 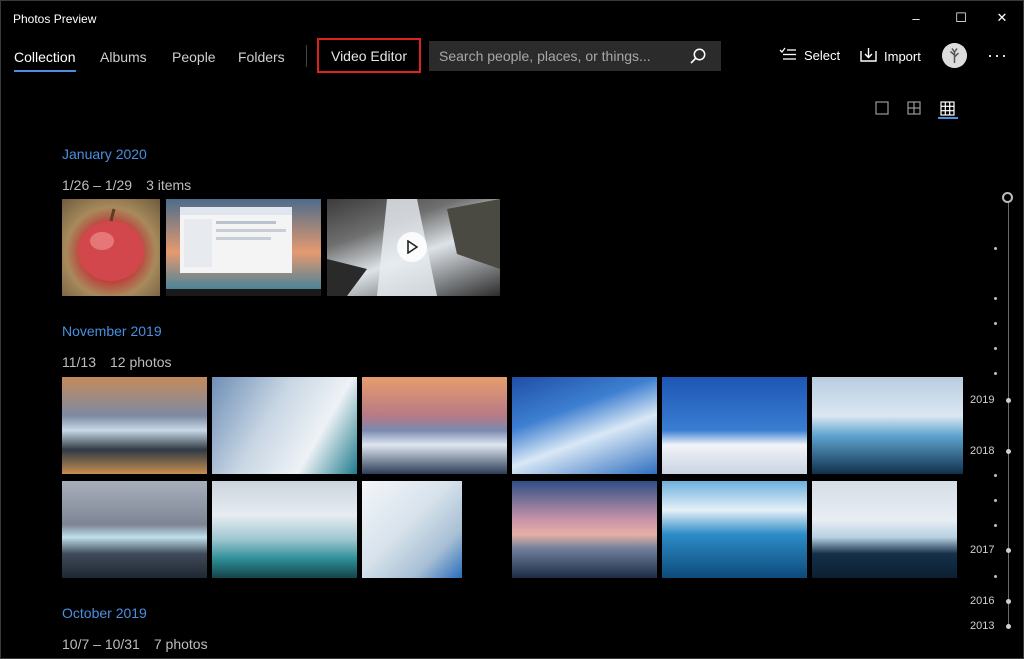 What do you see at coordinates (104, 613) in the screenshot?
I see `month-heading: October 2019` at bounding box center [104, 613].